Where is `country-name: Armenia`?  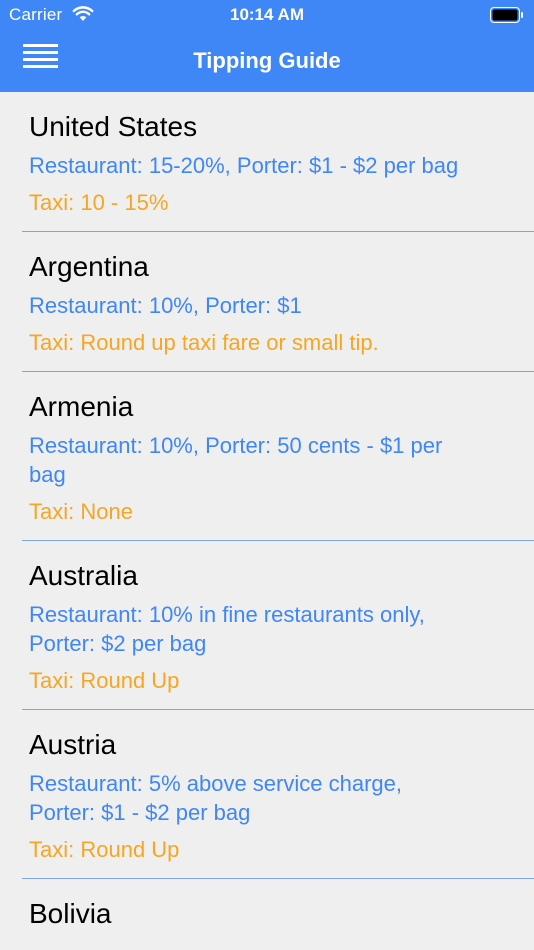 country-name: Armenia is located at coordinates (81, 406).